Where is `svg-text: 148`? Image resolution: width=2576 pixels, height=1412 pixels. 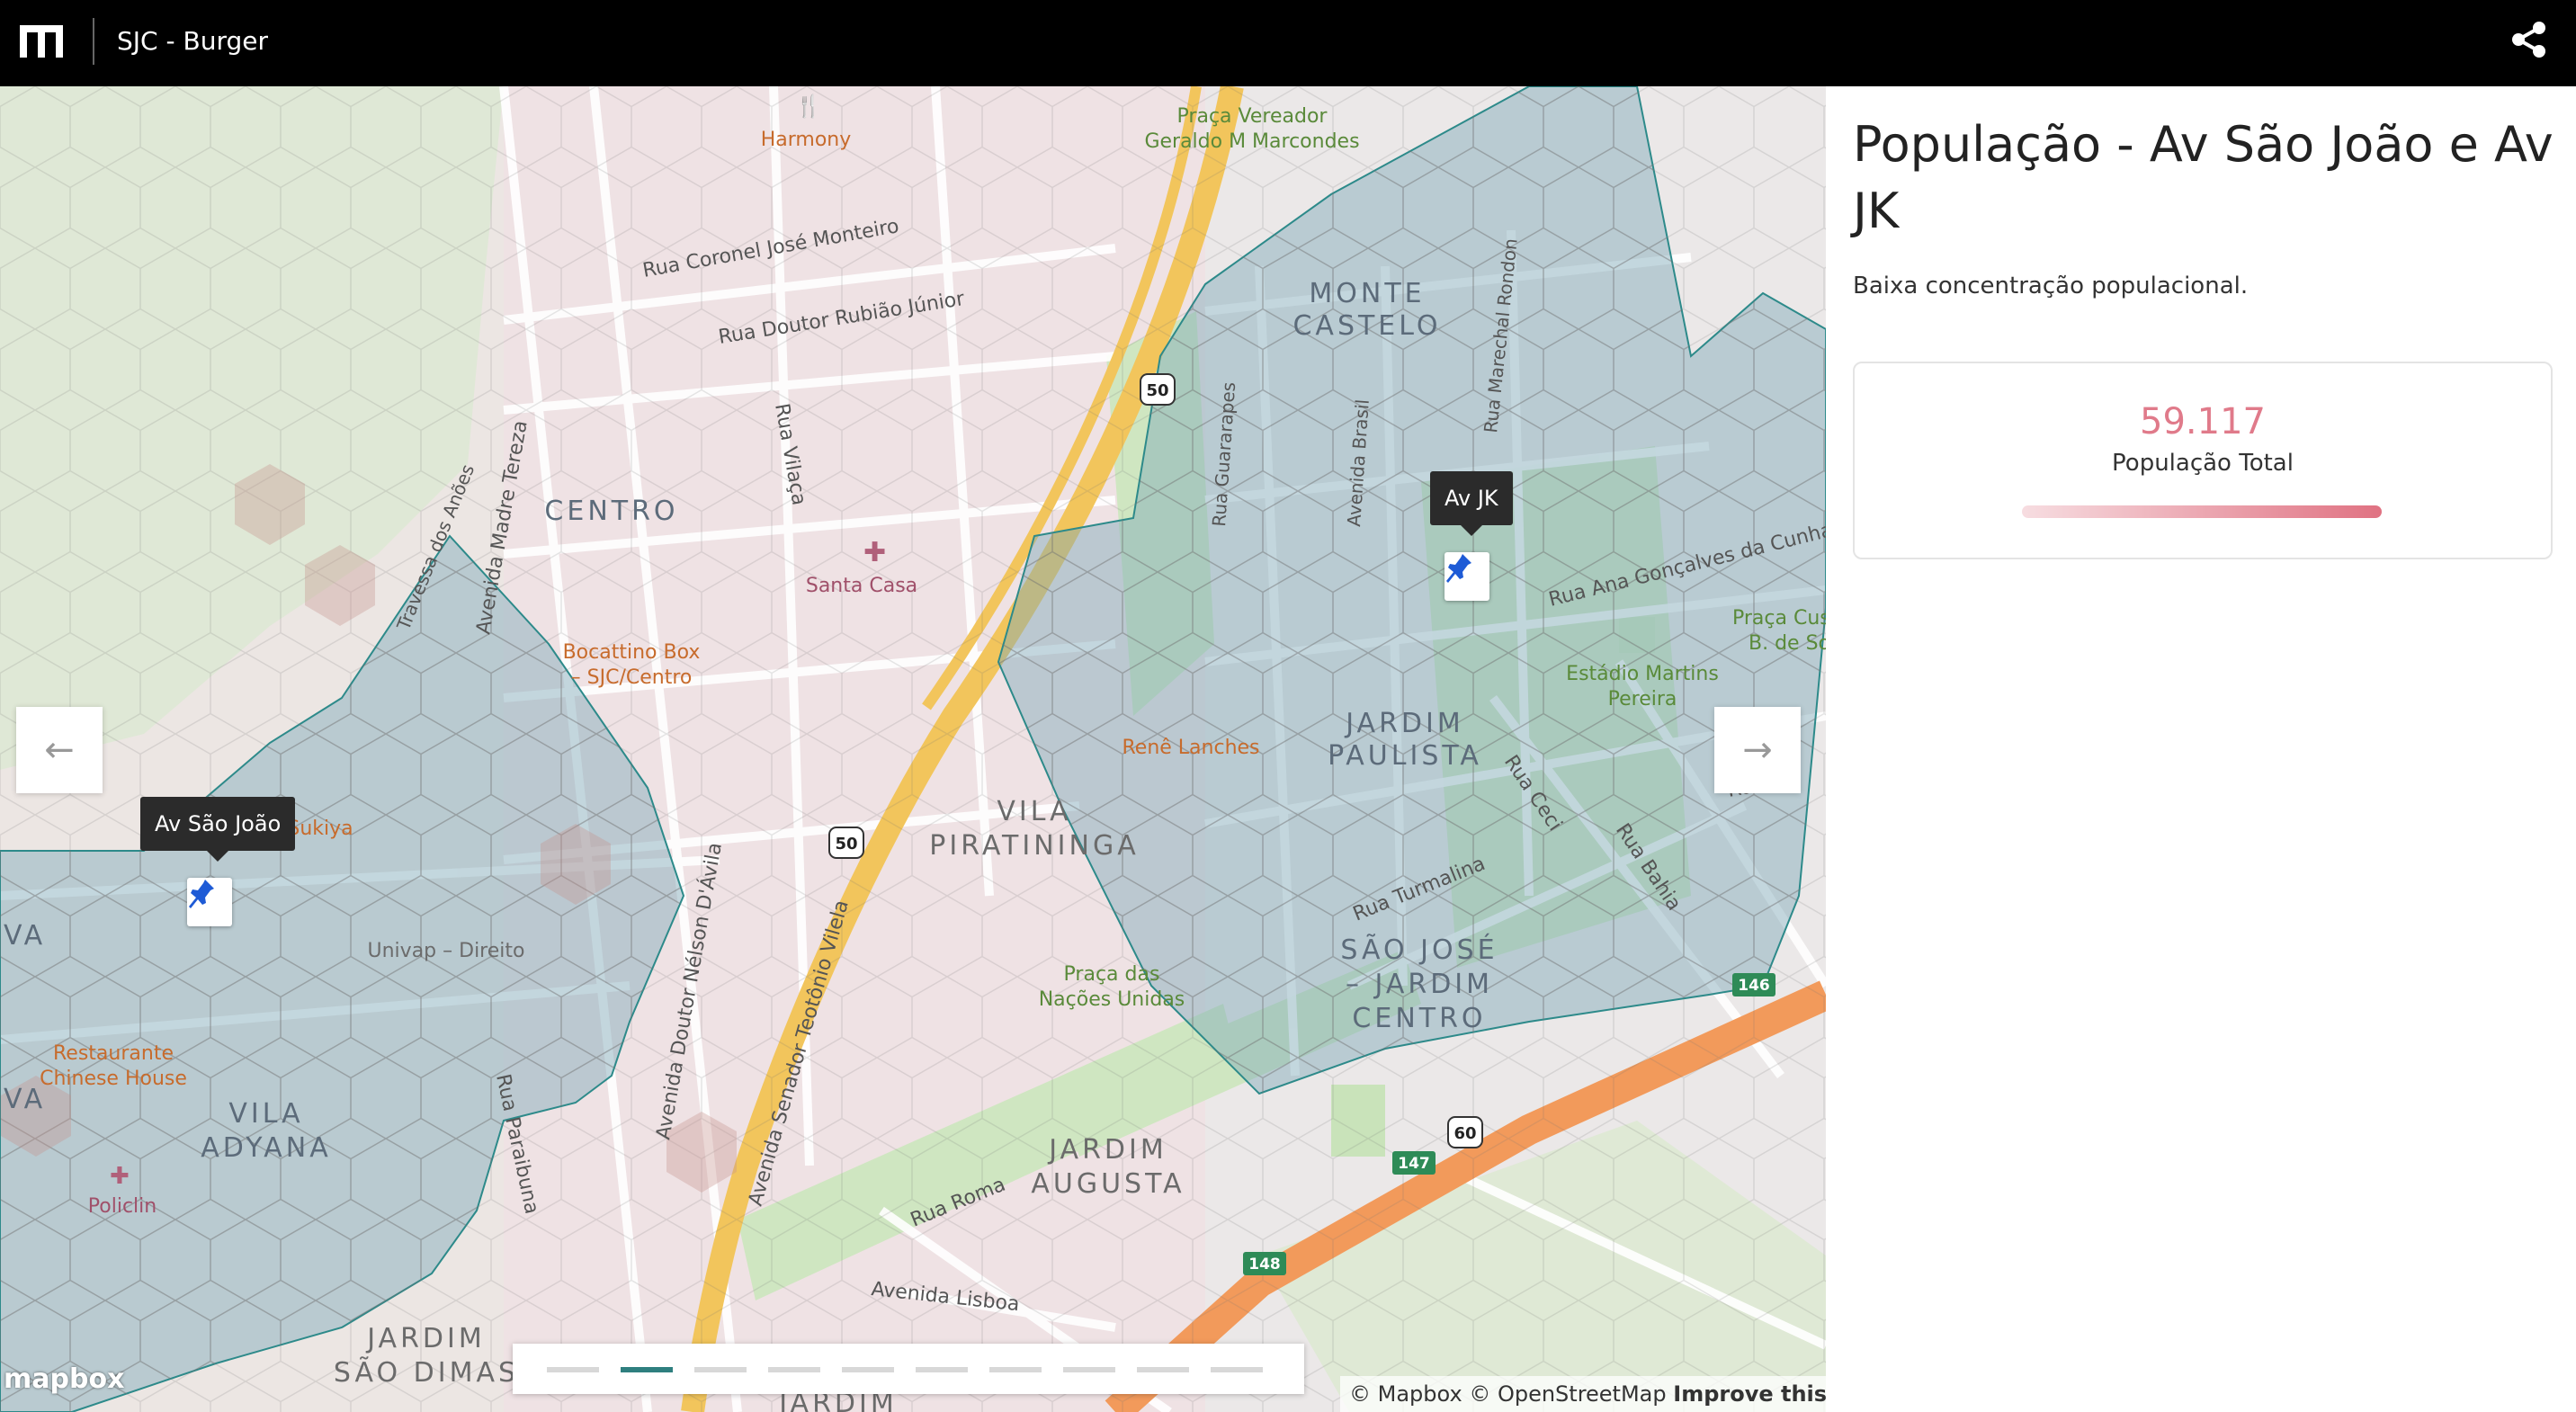
svg-text: 148 is located at coordinates (1264, 1264).